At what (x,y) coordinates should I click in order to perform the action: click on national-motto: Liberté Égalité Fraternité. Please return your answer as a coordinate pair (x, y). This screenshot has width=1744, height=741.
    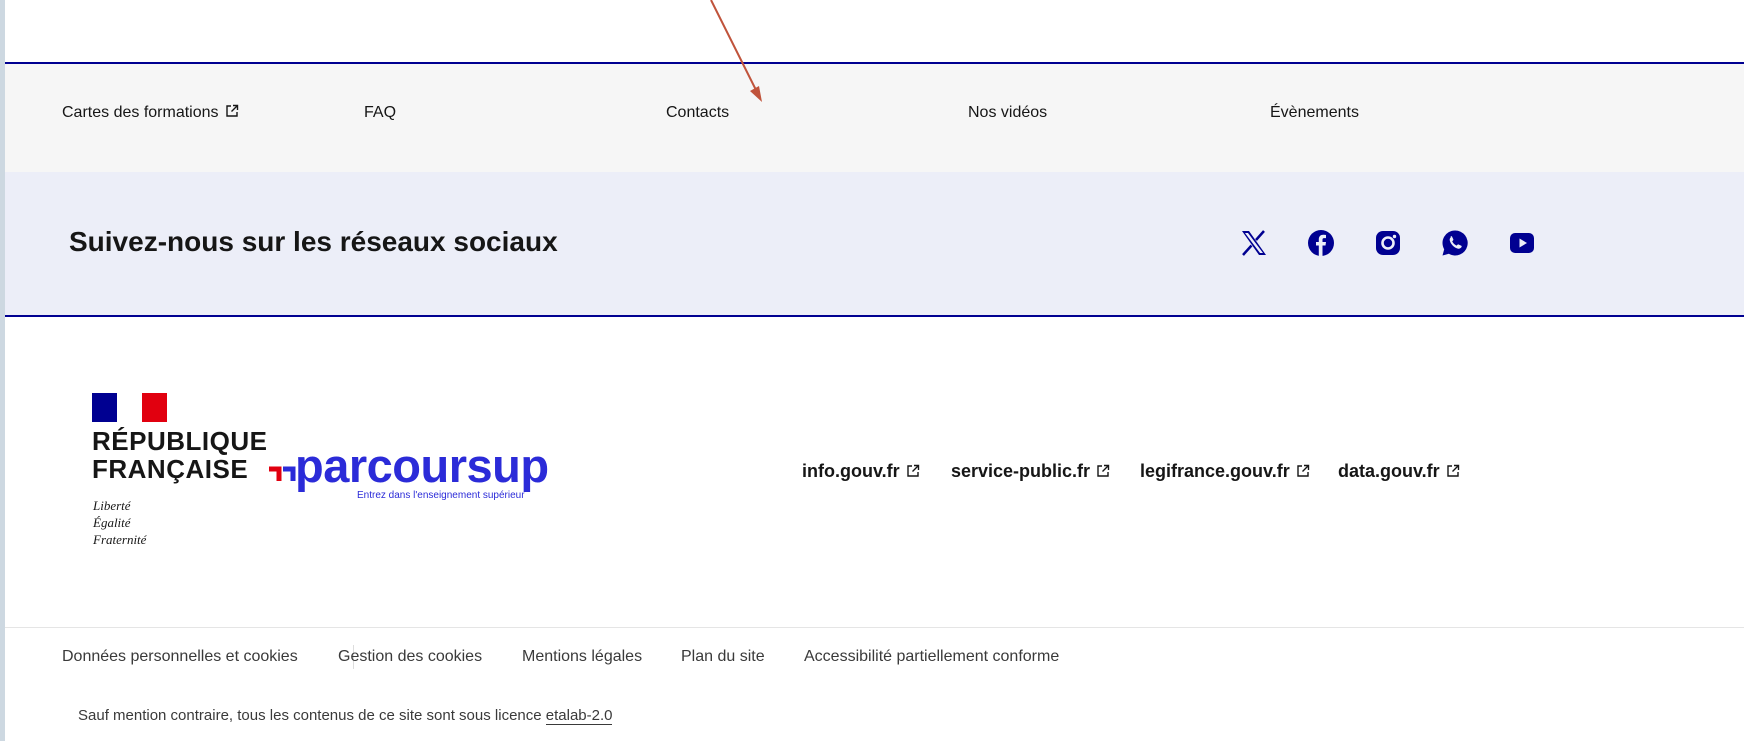
    Looking at the image, I should click on (119, 522).